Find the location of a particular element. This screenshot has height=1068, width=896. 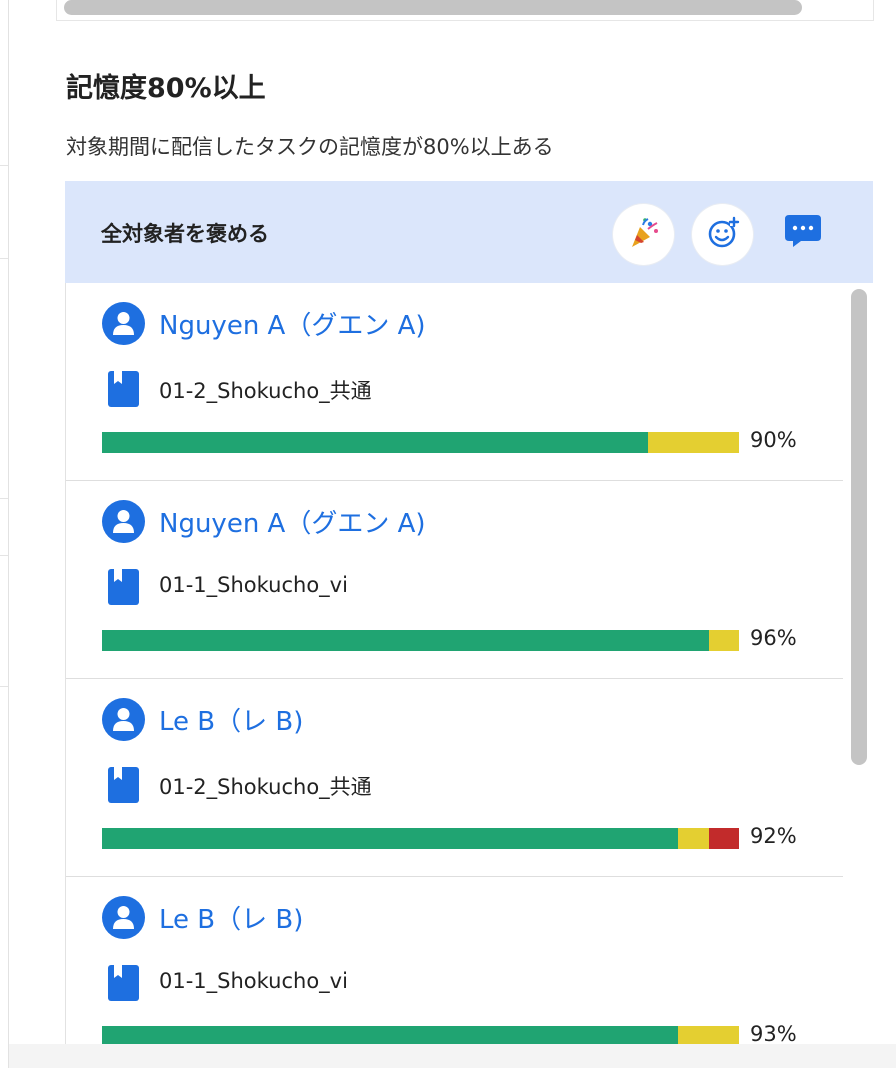

memory-percent: 96% is located at coordinates (773, 638).